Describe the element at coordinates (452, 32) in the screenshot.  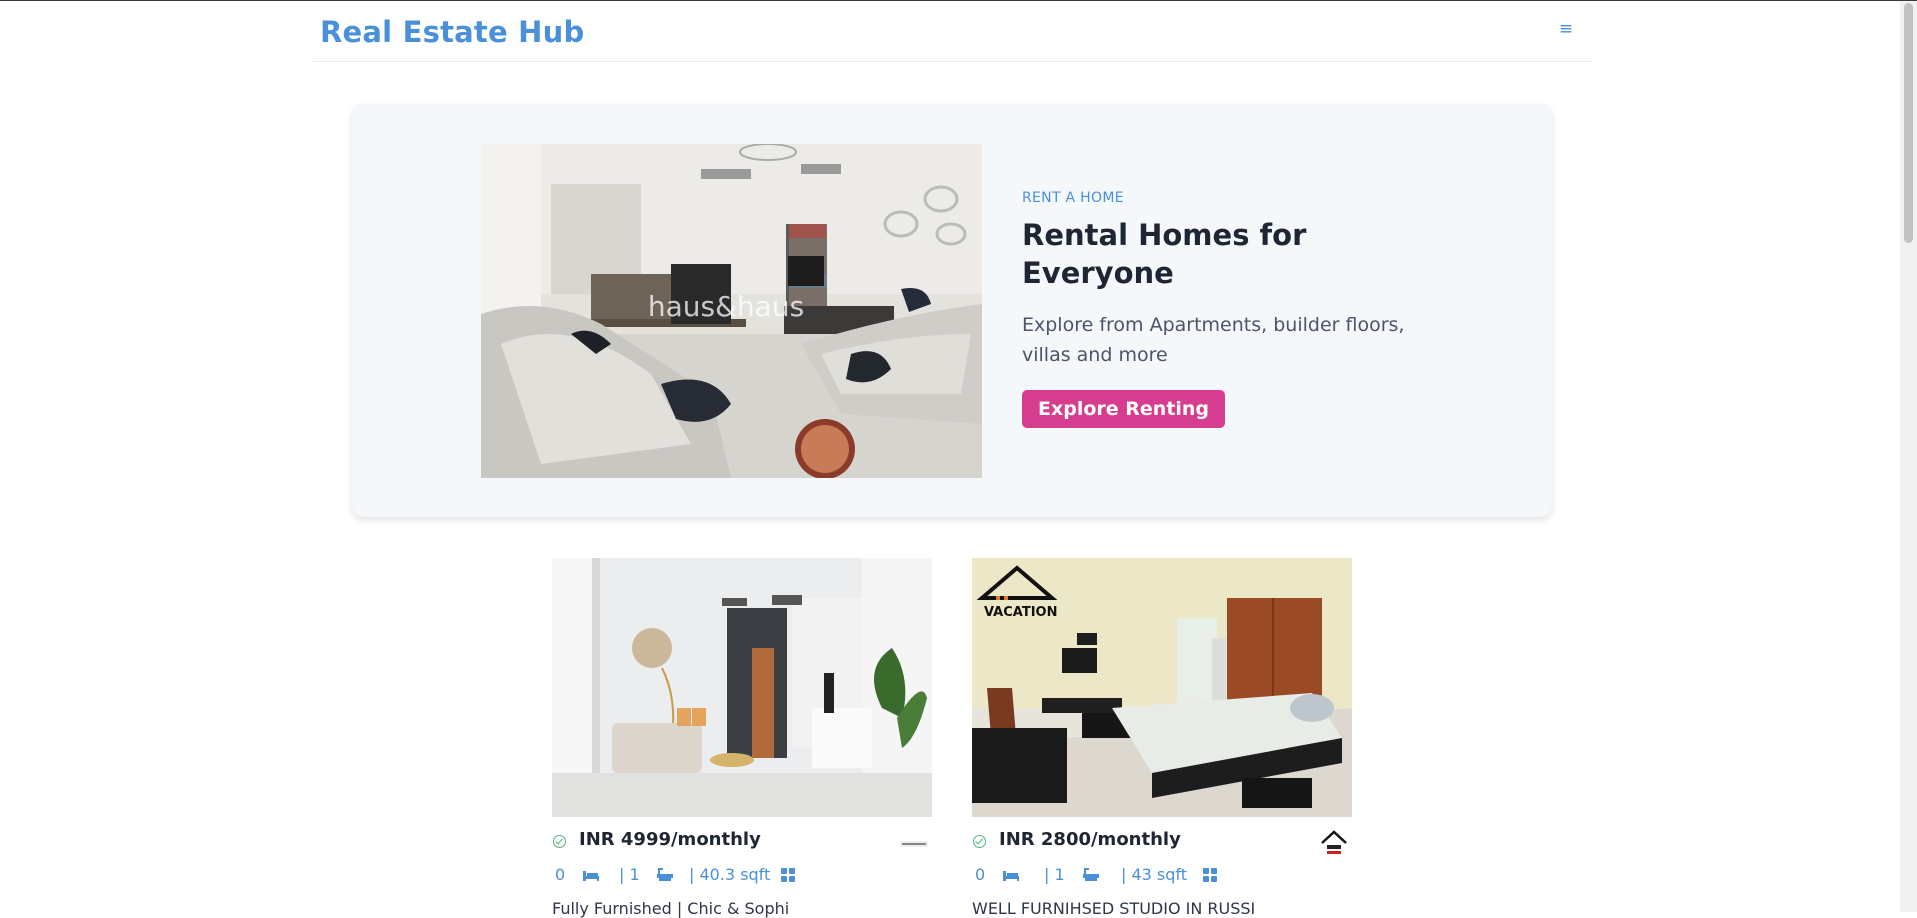
I see `site-logo: Real Estate Hub` at that location.